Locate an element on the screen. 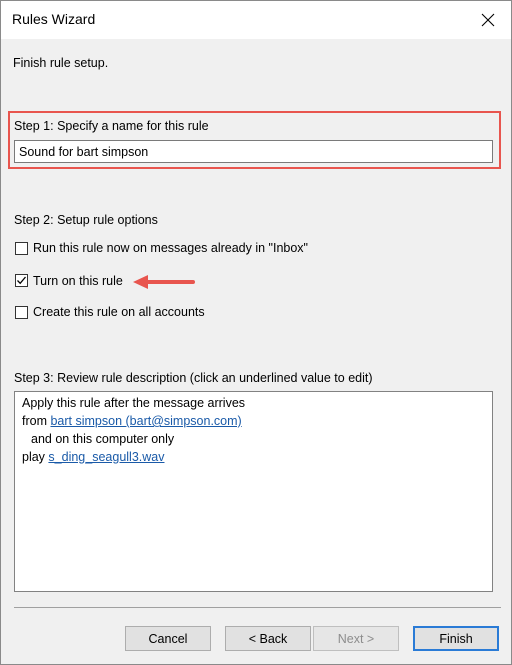 This screenshot has width=512, height=665. from-sender-link: bart simpson (bart@simpson.com) is located at coordinates (145, 421).